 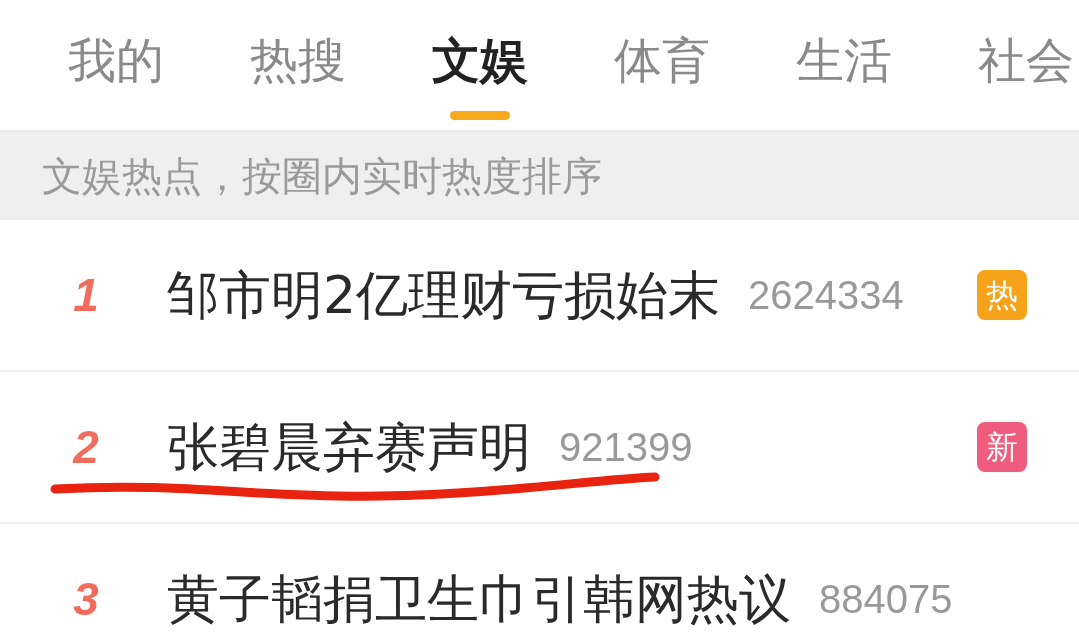 What do you see at coordinates (886, 599) in the screenshot?
I see `heat-count: 884075` at bounding box center [886, 599].